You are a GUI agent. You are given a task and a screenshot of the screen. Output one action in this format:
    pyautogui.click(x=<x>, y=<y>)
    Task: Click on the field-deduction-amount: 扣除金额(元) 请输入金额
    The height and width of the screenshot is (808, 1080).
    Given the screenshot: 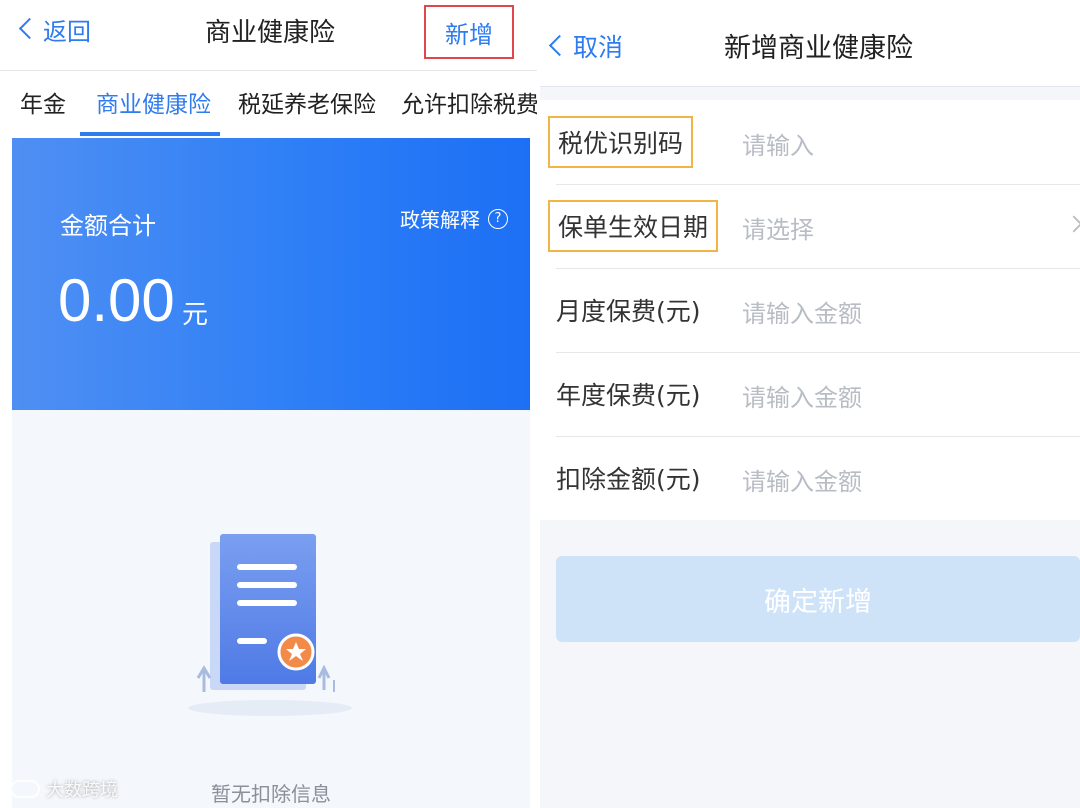 What is the action you would take?
    pyautogui.click(x=818, y=478)
    